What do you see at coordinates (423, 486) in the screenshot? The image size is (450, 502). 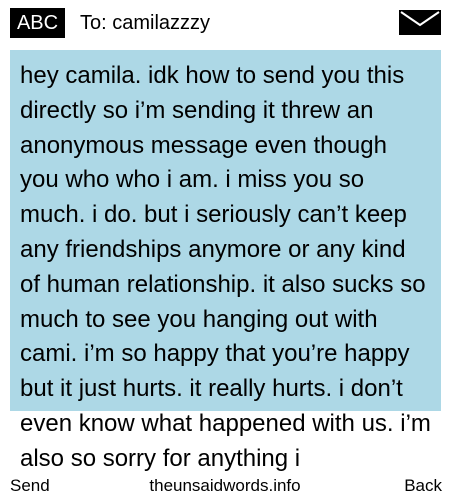 I see `back-button: Back` at bounding box center [423, 486].